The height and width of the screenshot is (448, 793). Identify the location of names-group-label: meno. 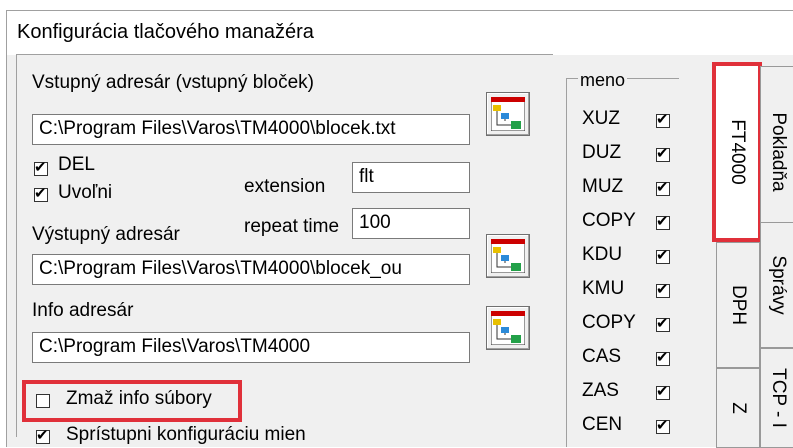
(603, 80).